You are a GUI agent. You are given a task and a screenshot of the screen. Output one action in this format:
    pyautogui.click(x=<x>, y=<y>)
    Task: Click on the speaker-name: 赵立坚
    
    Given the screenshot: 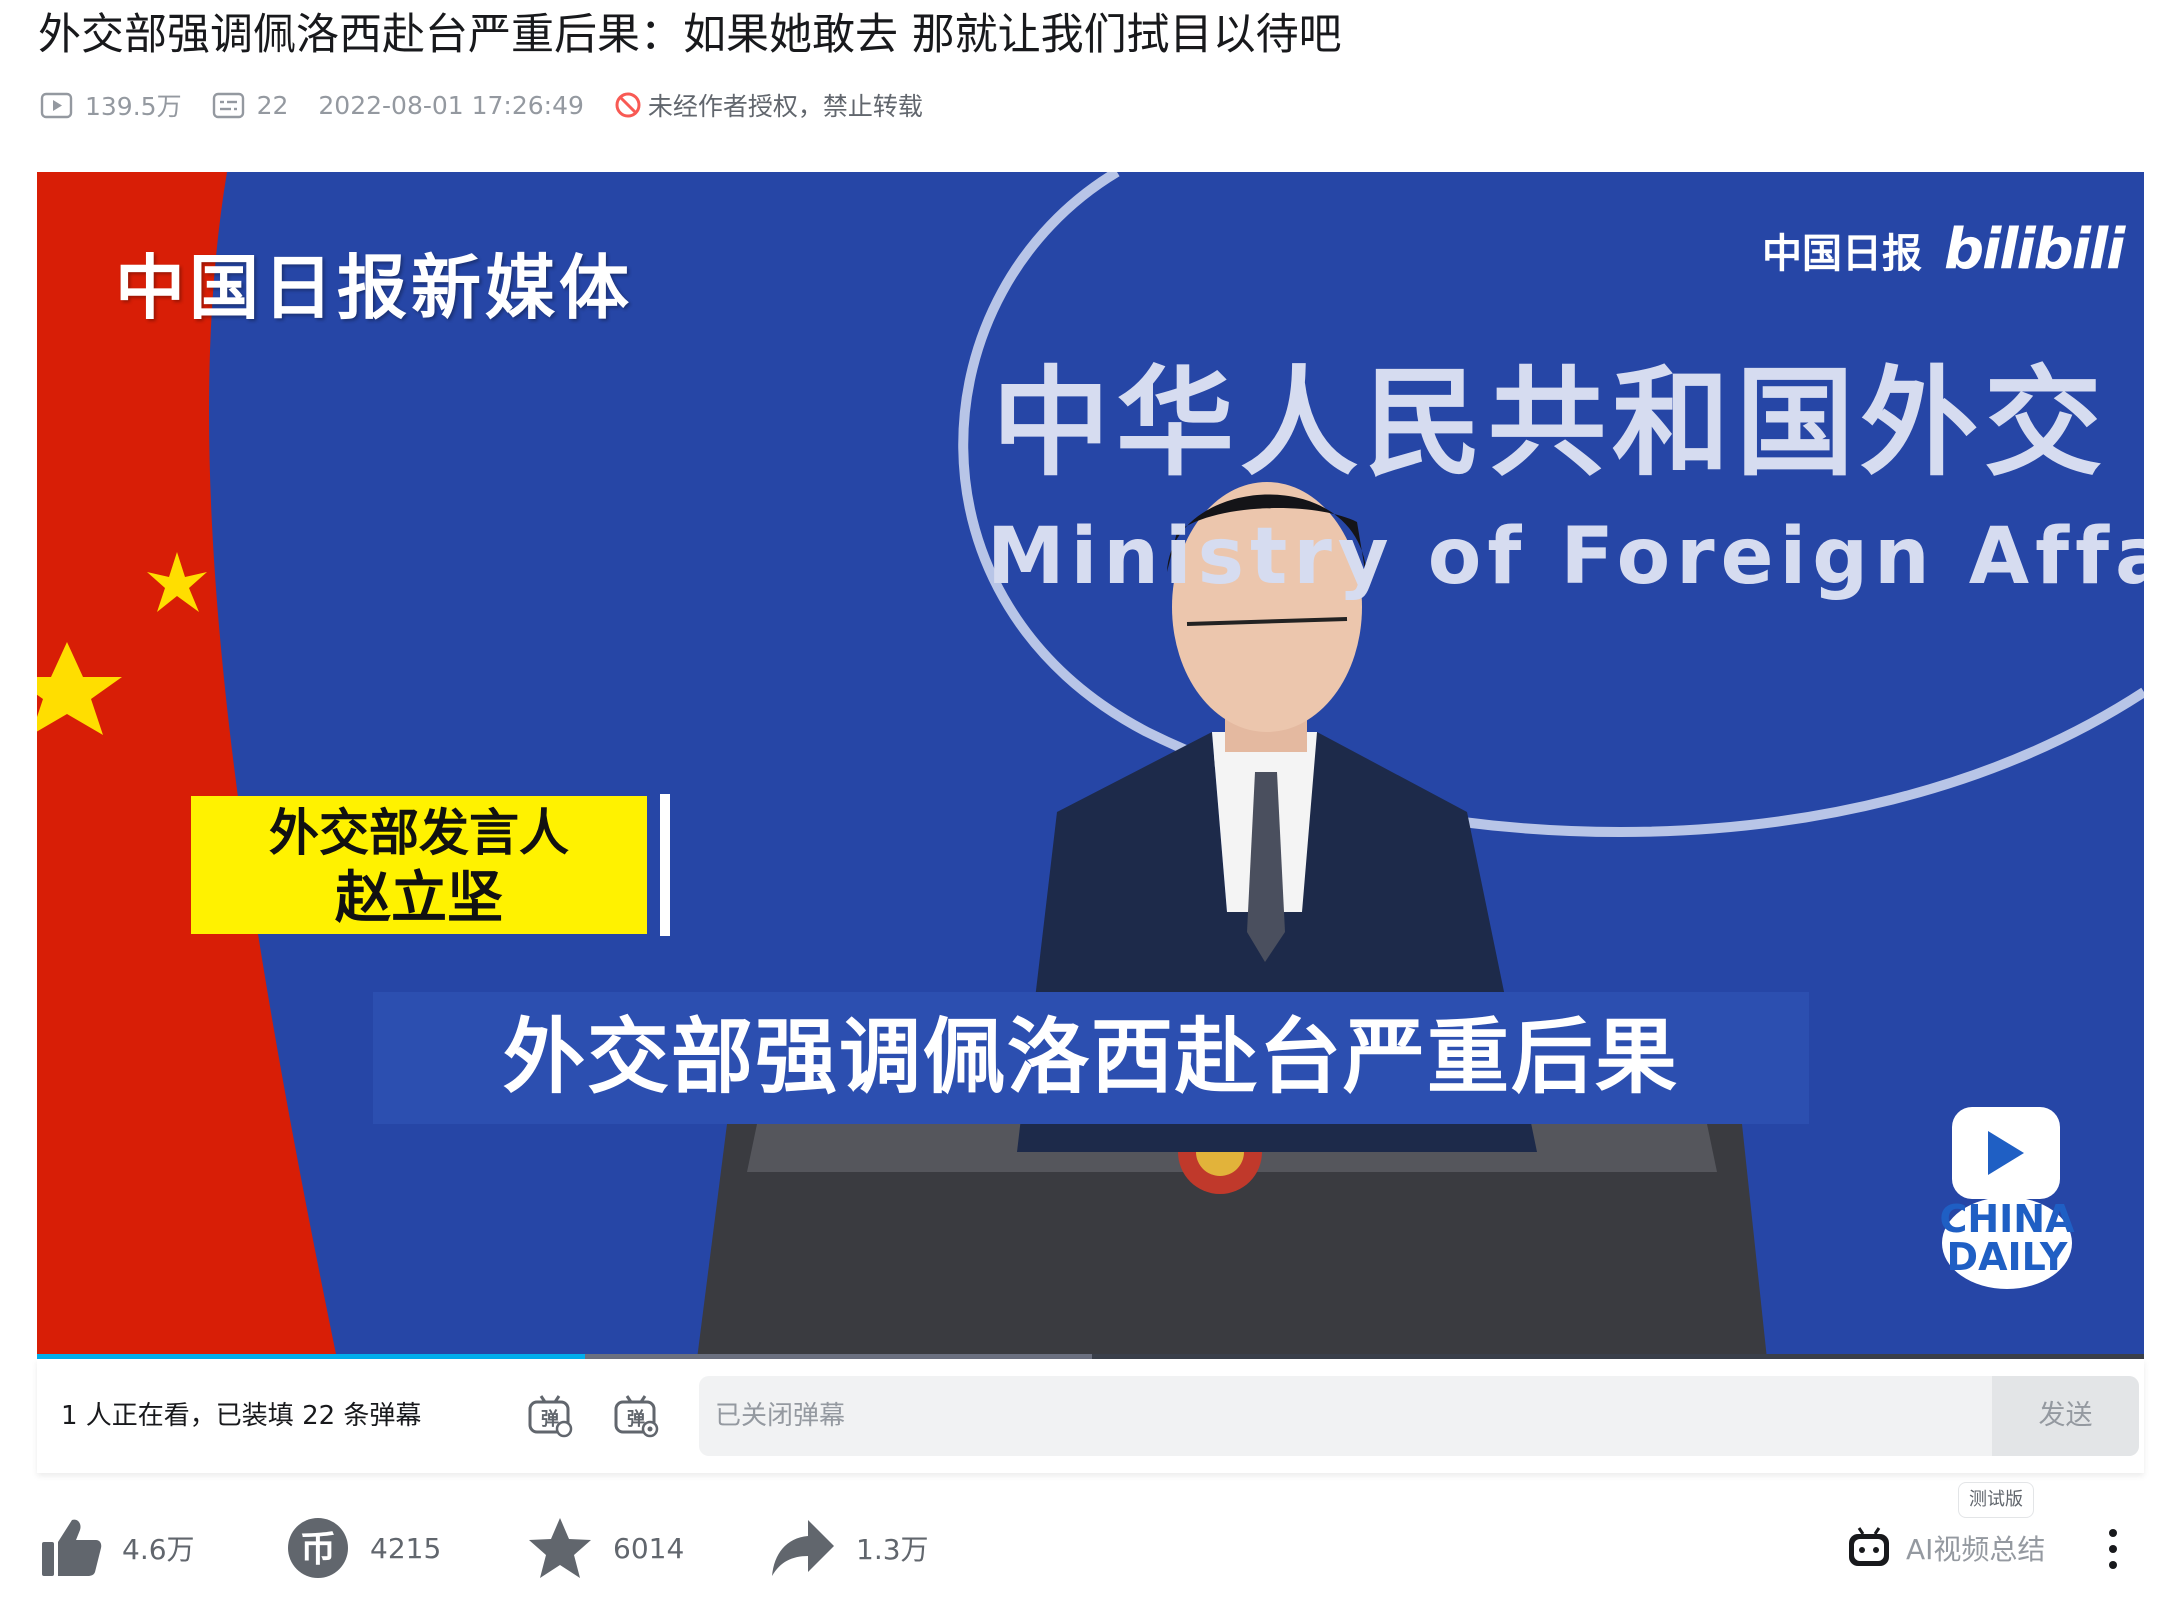 What is the action you would take?
    pyautogui.click(x=419, y=898)
    